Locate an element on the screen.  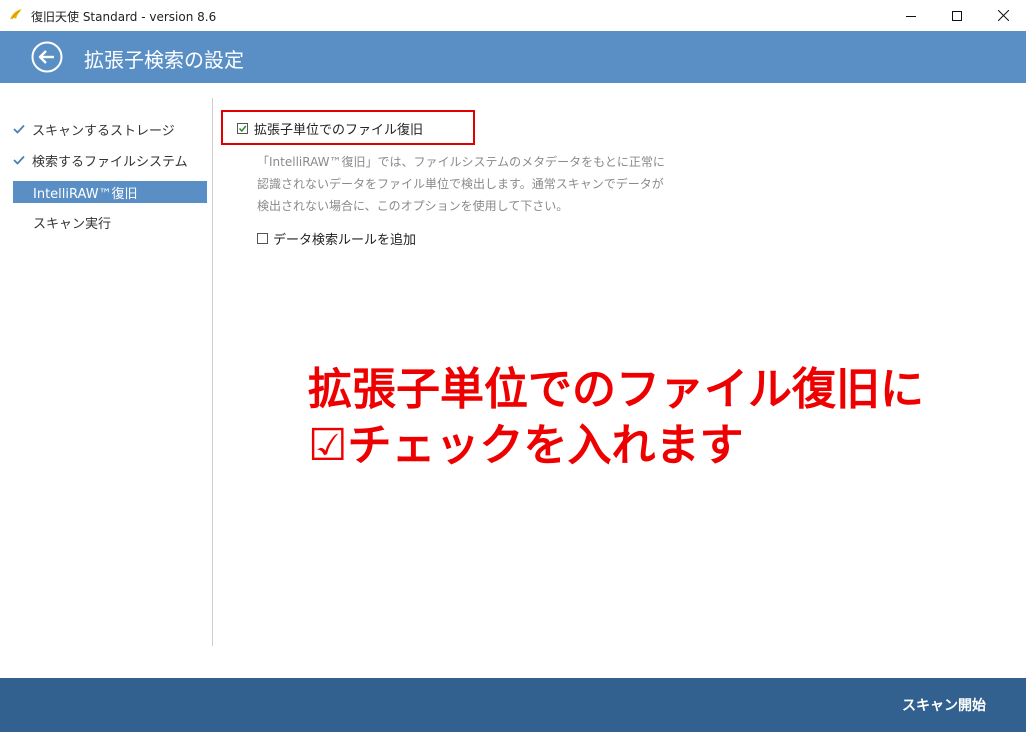
page-title: 拡張子検索の設定 is located at coordinates (164, 60).